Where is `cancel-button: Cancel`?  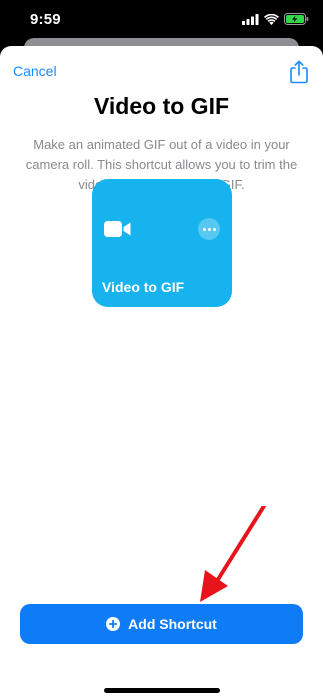 cancel-button: Cancel is located at coordinates (35, 71).